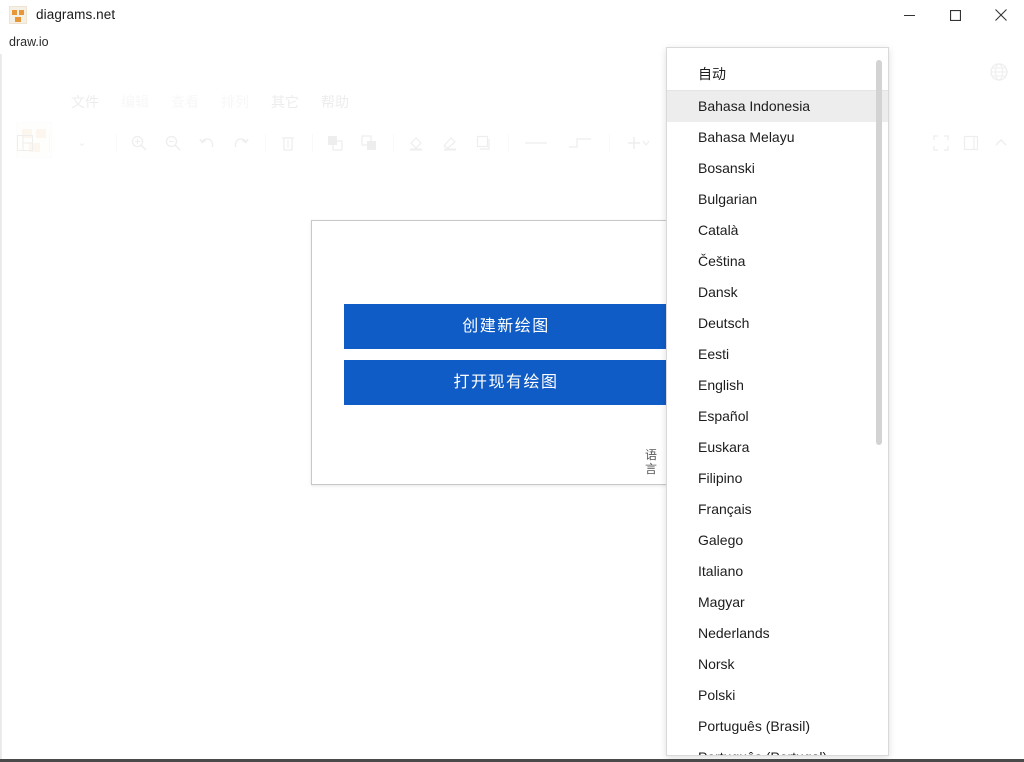 This screenshot has width=1024, height=762. Describe the element at coordinates (777, 478) in the screenshot. I see `language-option-filipino: Filipino` at that location.